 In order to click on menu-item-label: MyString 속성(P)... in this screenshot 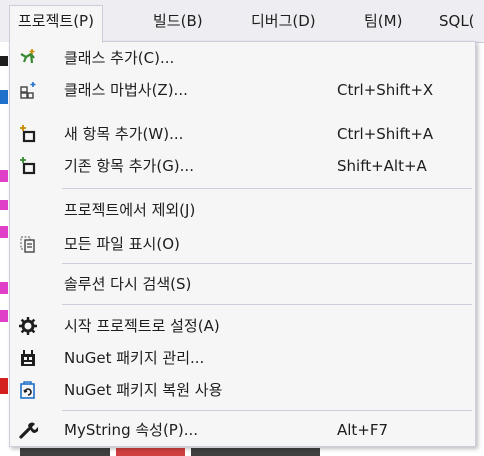, I will do `click(131, 430)`.